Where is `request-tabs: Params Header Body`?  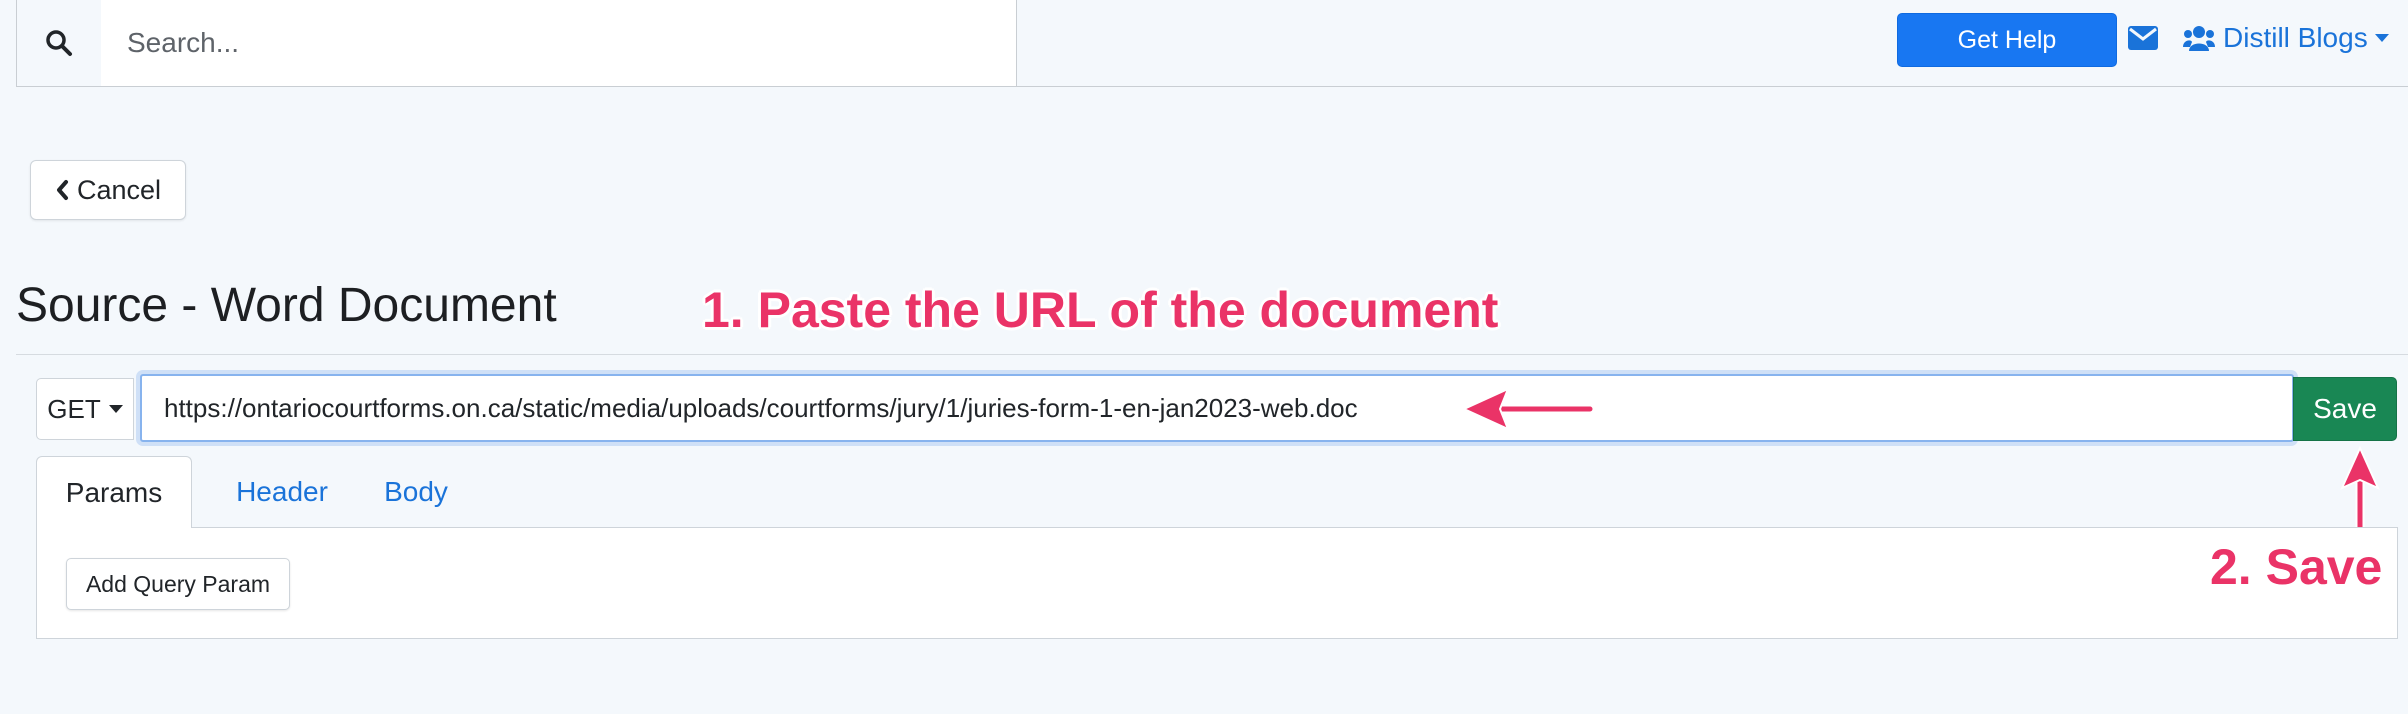 request-tabs: Params Header Body is located at coordinates (1217, 492).